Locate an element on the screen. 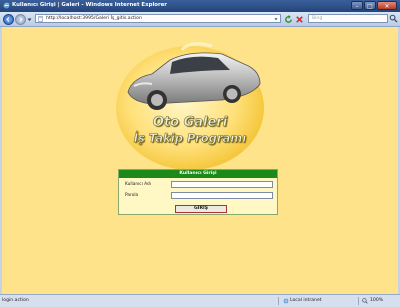  arrow-left-icon is located at coordinates (8, 19).